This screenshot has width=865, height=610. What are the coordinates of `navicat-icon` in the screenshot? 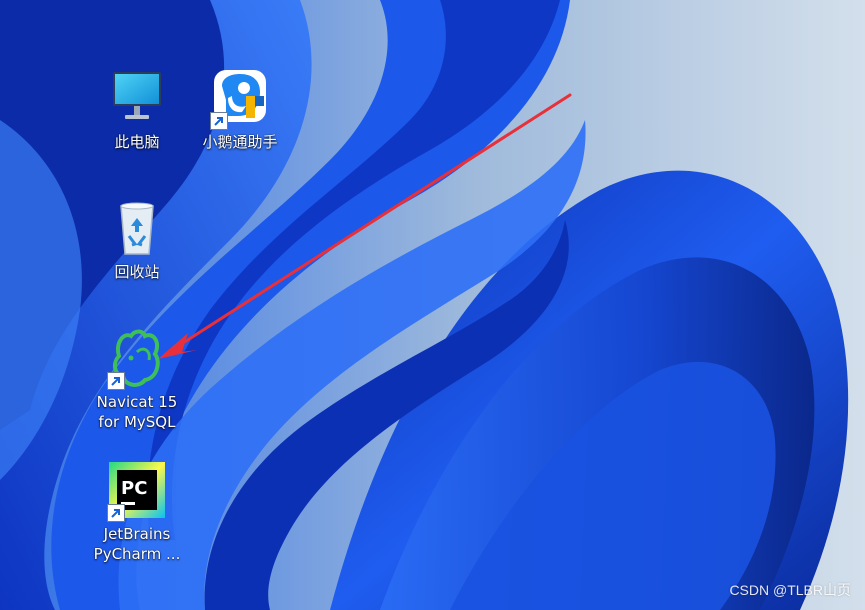 It's located at (137, 358).